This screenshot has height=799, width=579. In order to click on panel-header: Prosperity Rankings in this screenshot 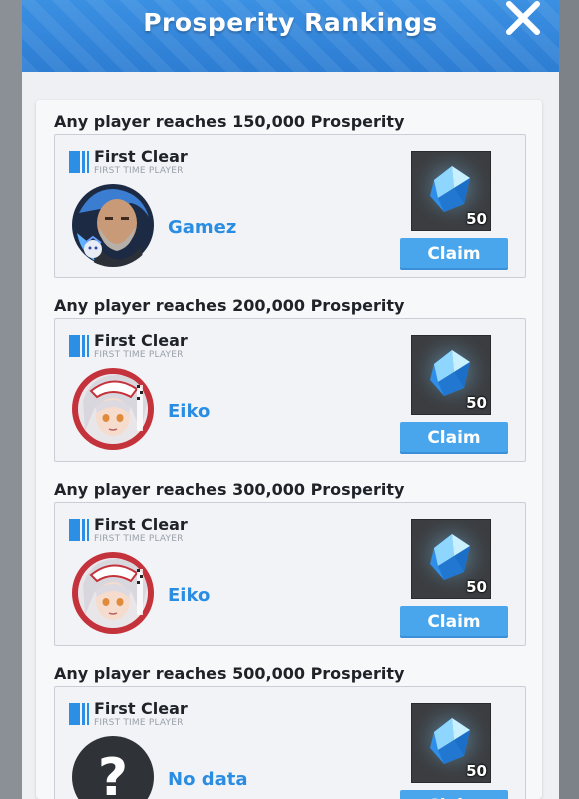, I will do `click(290, 36)`.